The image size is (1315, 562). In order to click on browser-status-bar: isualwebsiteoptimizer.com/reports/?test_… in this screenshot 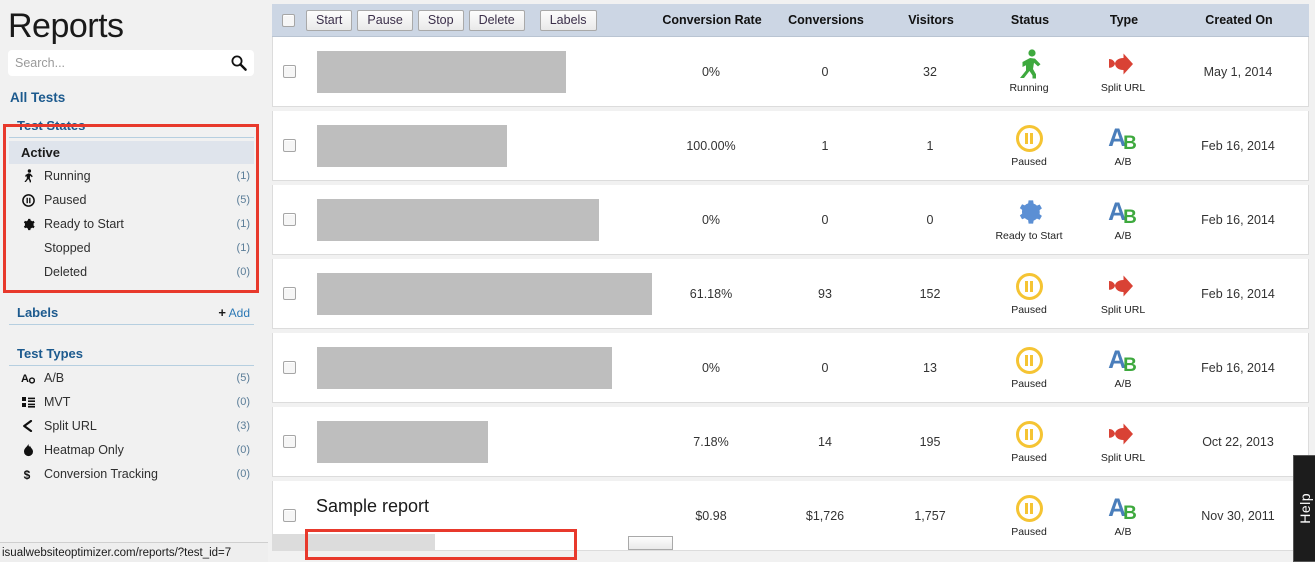, I will do `click(134, 552)`.